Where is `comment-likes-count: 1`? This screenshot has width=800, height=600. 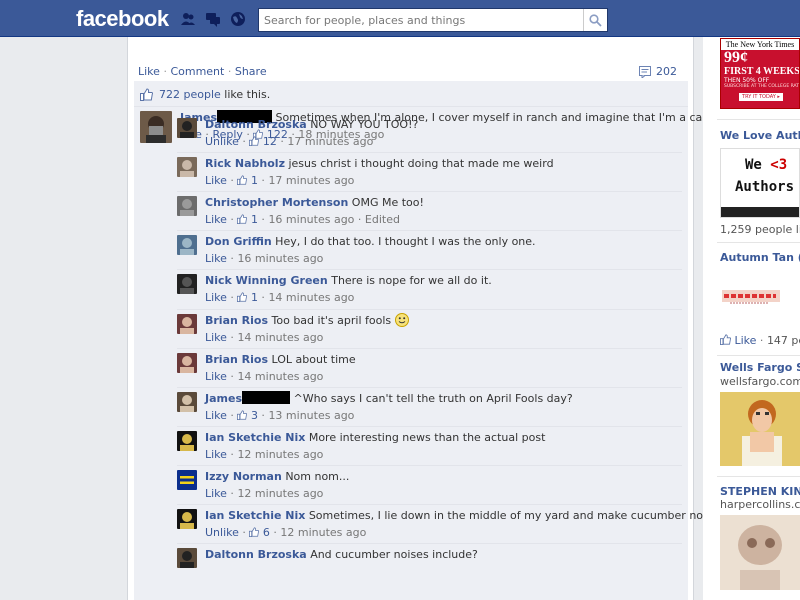
comment-likes-count: 1 is located at coordinates (254, 219).